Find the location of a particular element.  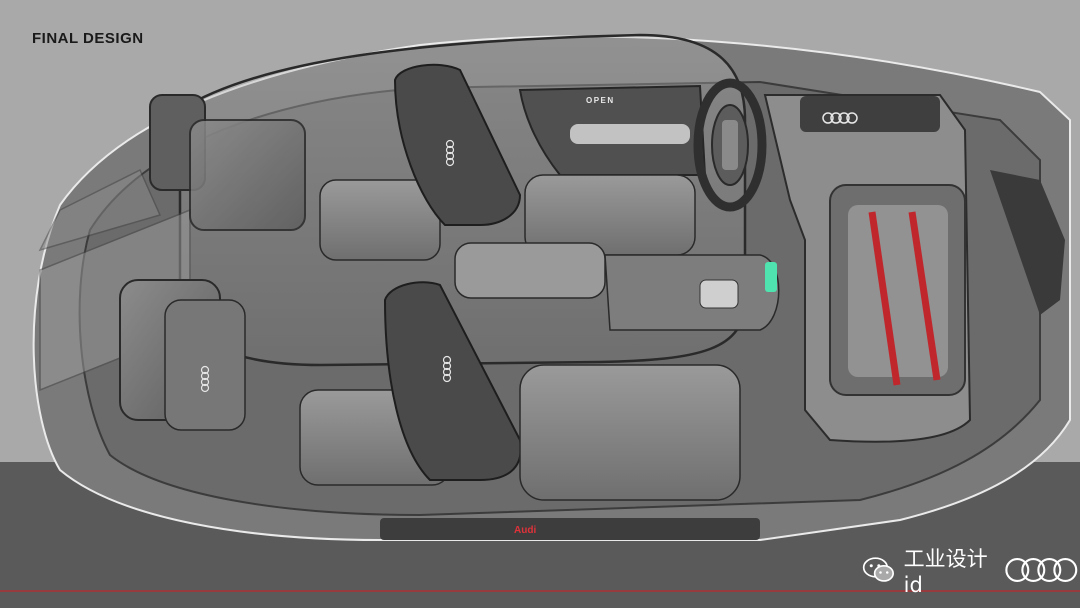

wechat-icon is located at coordinates (878, 569).